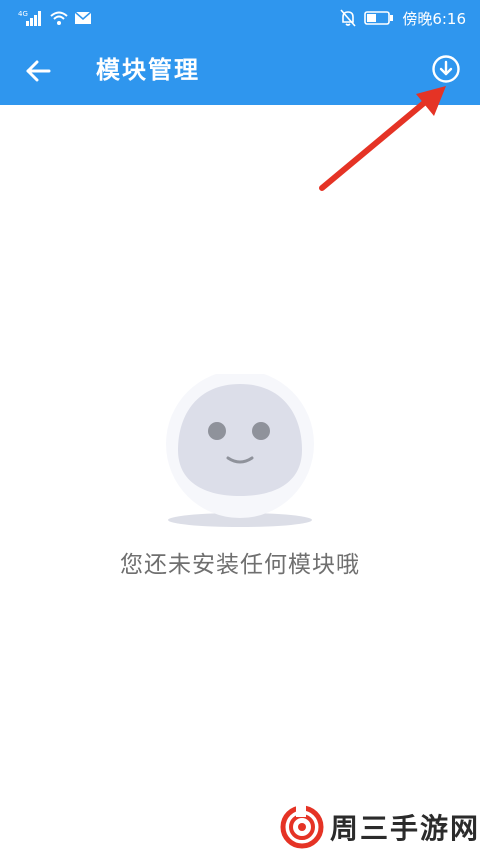  Describe the element at coordinates (302, 827) in the screenshot. I see `swirl-logo-icon` at that location.